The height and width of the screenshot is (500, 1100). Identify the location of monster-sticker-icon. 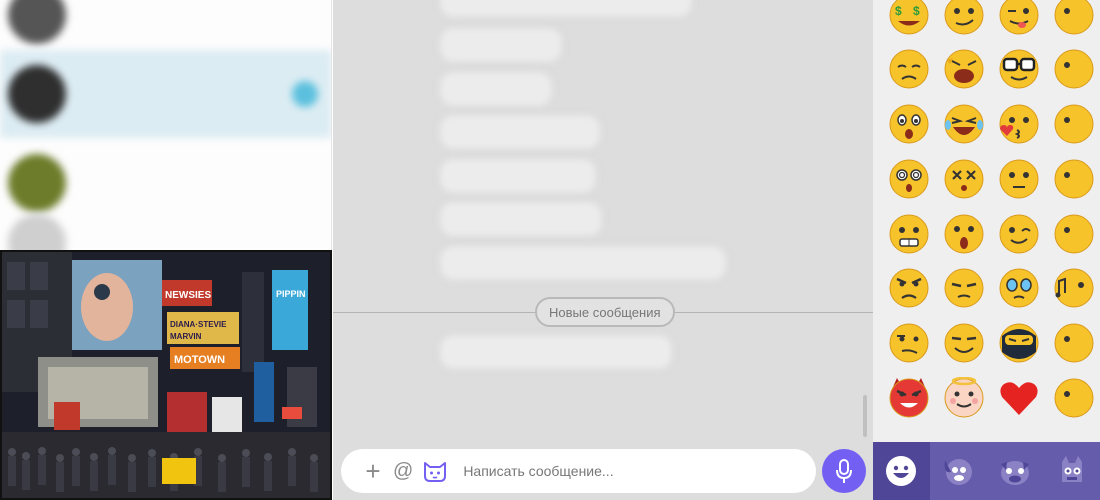
(1071, 469).